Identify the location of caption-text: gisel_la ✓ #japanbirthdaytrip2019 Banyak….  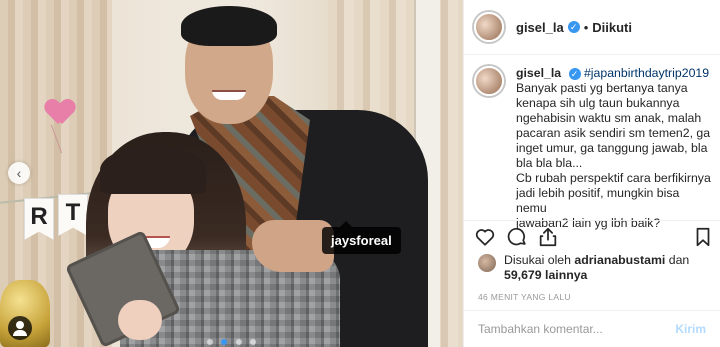
(613, 148).